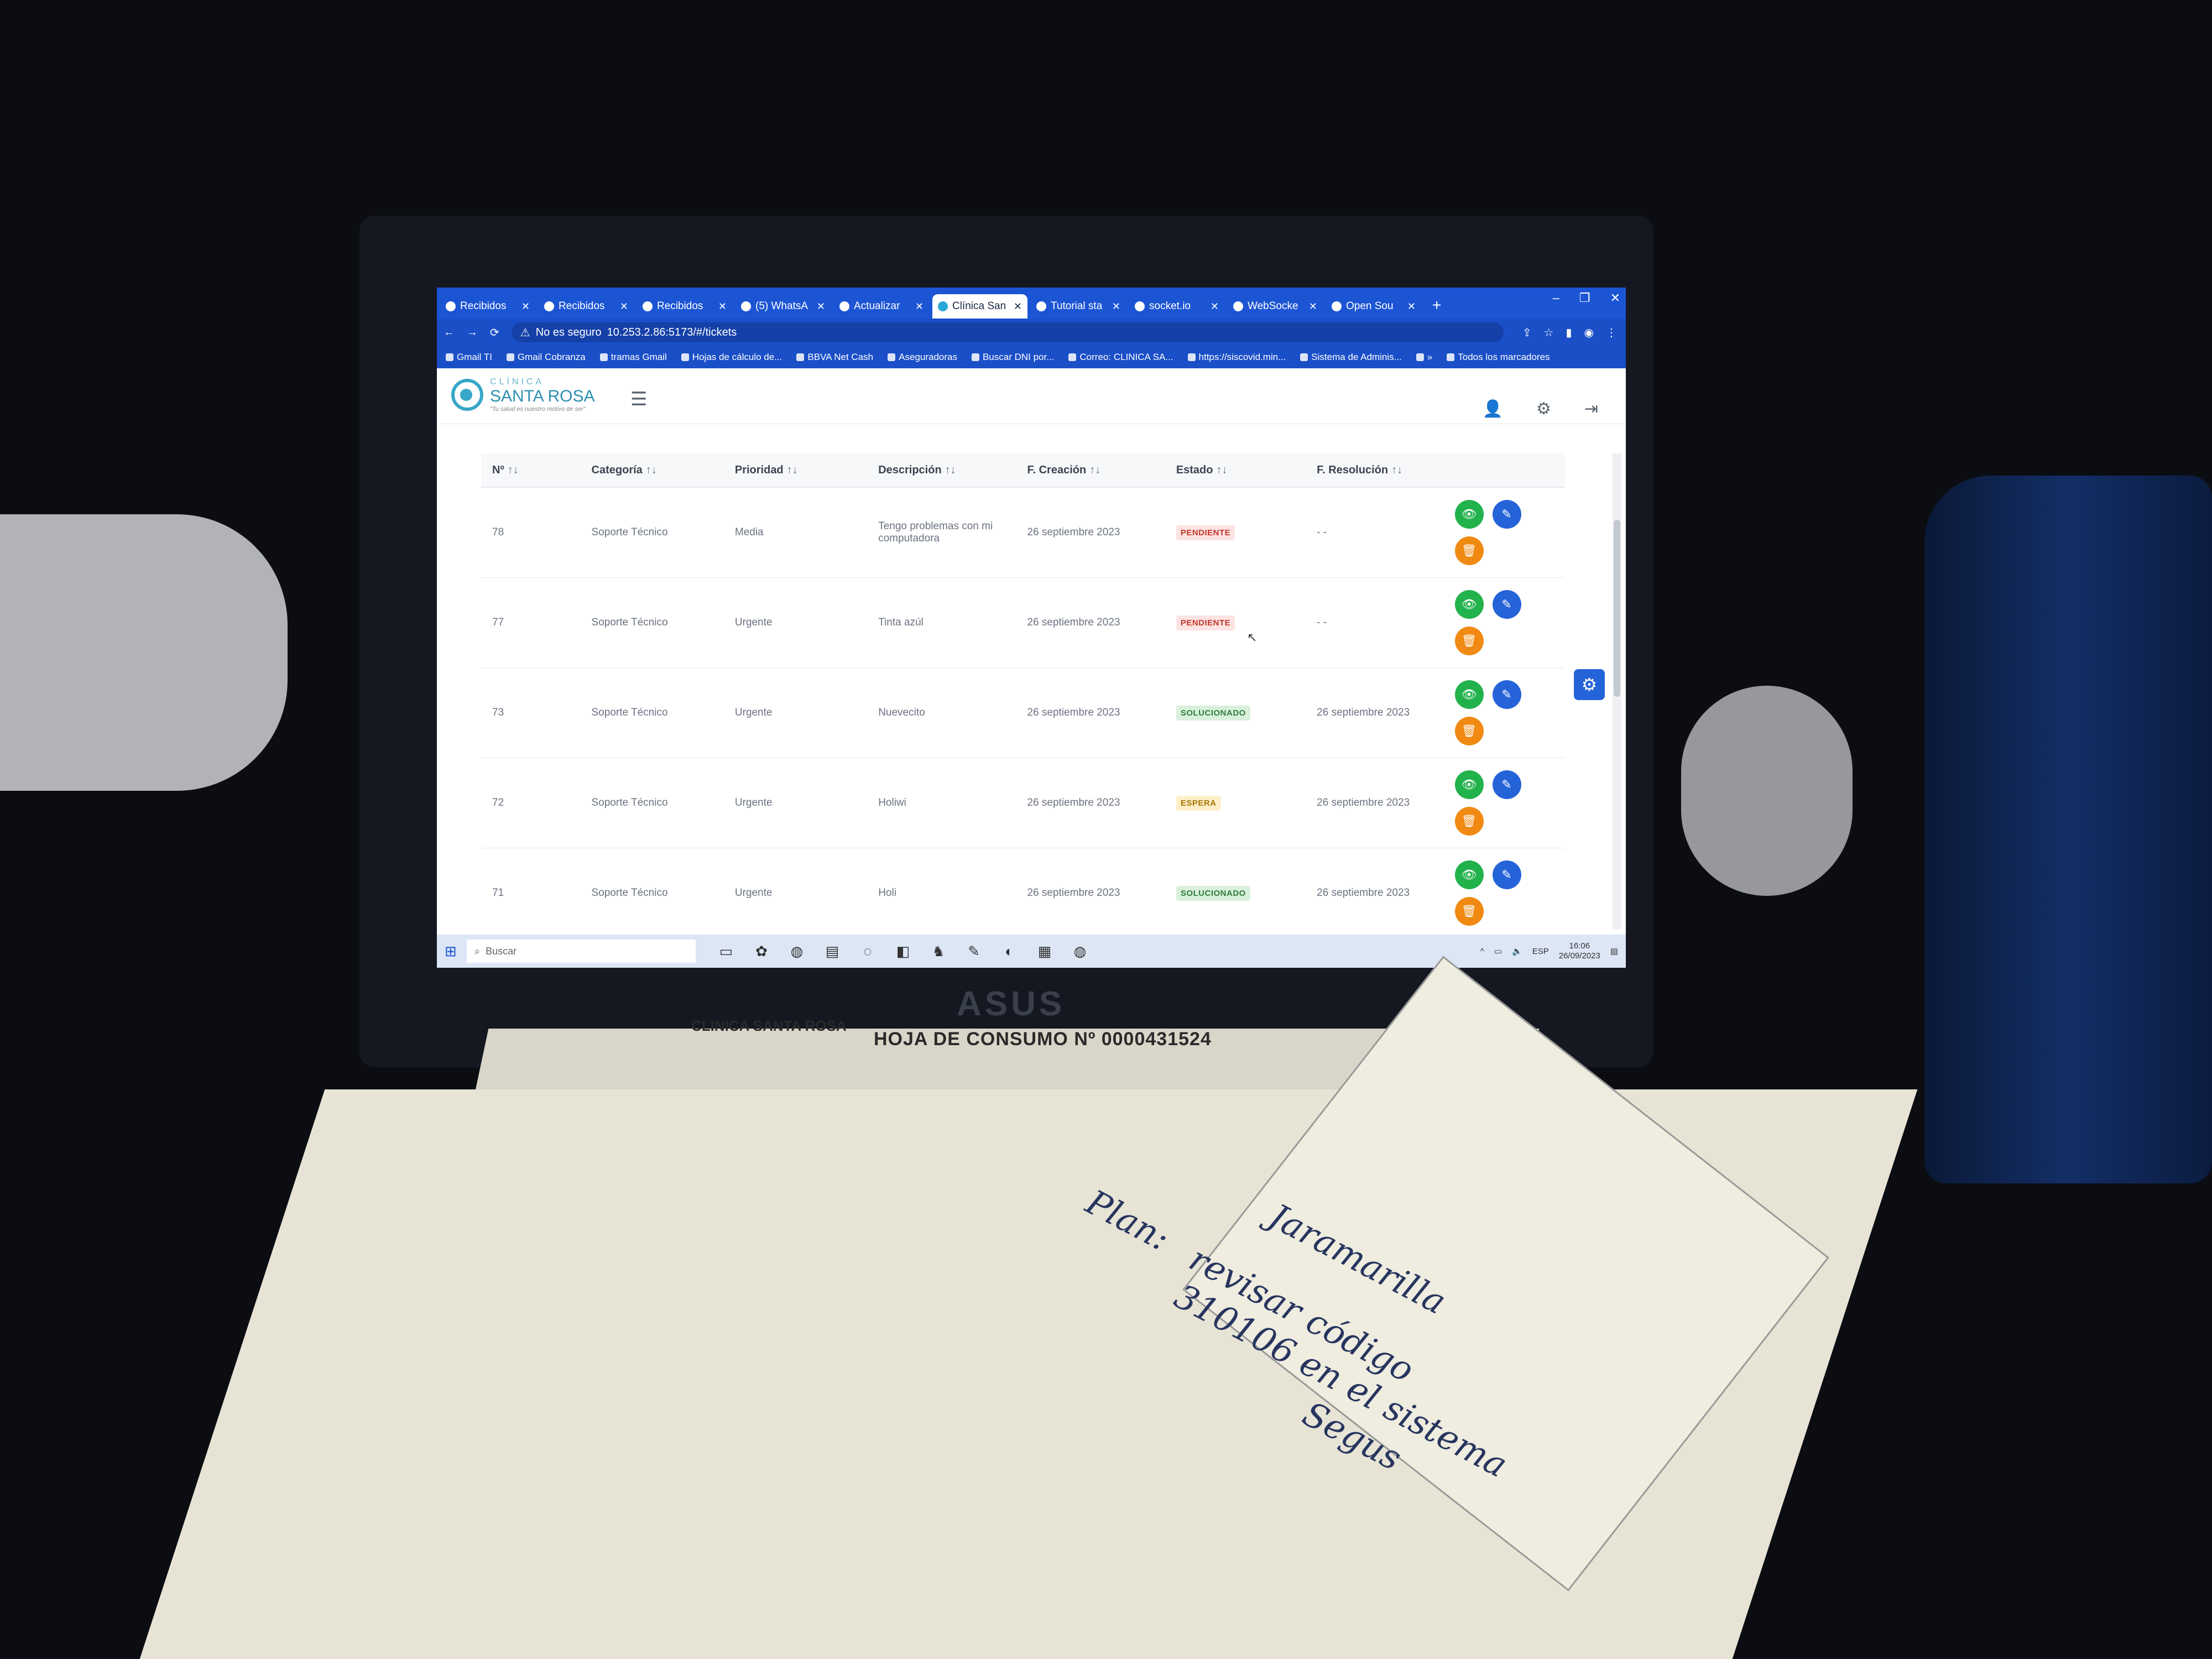 Image resolution: width=2212 pixels, height=1659 pixels. Describe the element at coordinates (581, 952) in the screenshot. I see `taskbar-search: ⌕ Buscar` at that location.